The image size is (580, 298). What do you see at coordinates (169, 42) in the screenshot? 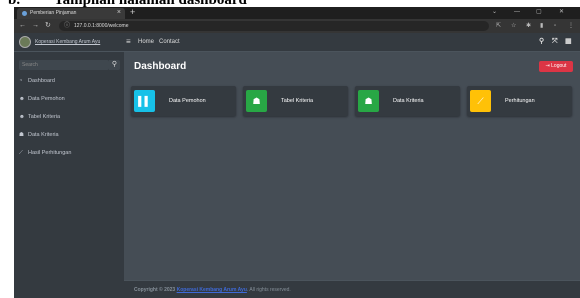
I see `nav-link-contact: Contact` at bounding box center [169, 42].